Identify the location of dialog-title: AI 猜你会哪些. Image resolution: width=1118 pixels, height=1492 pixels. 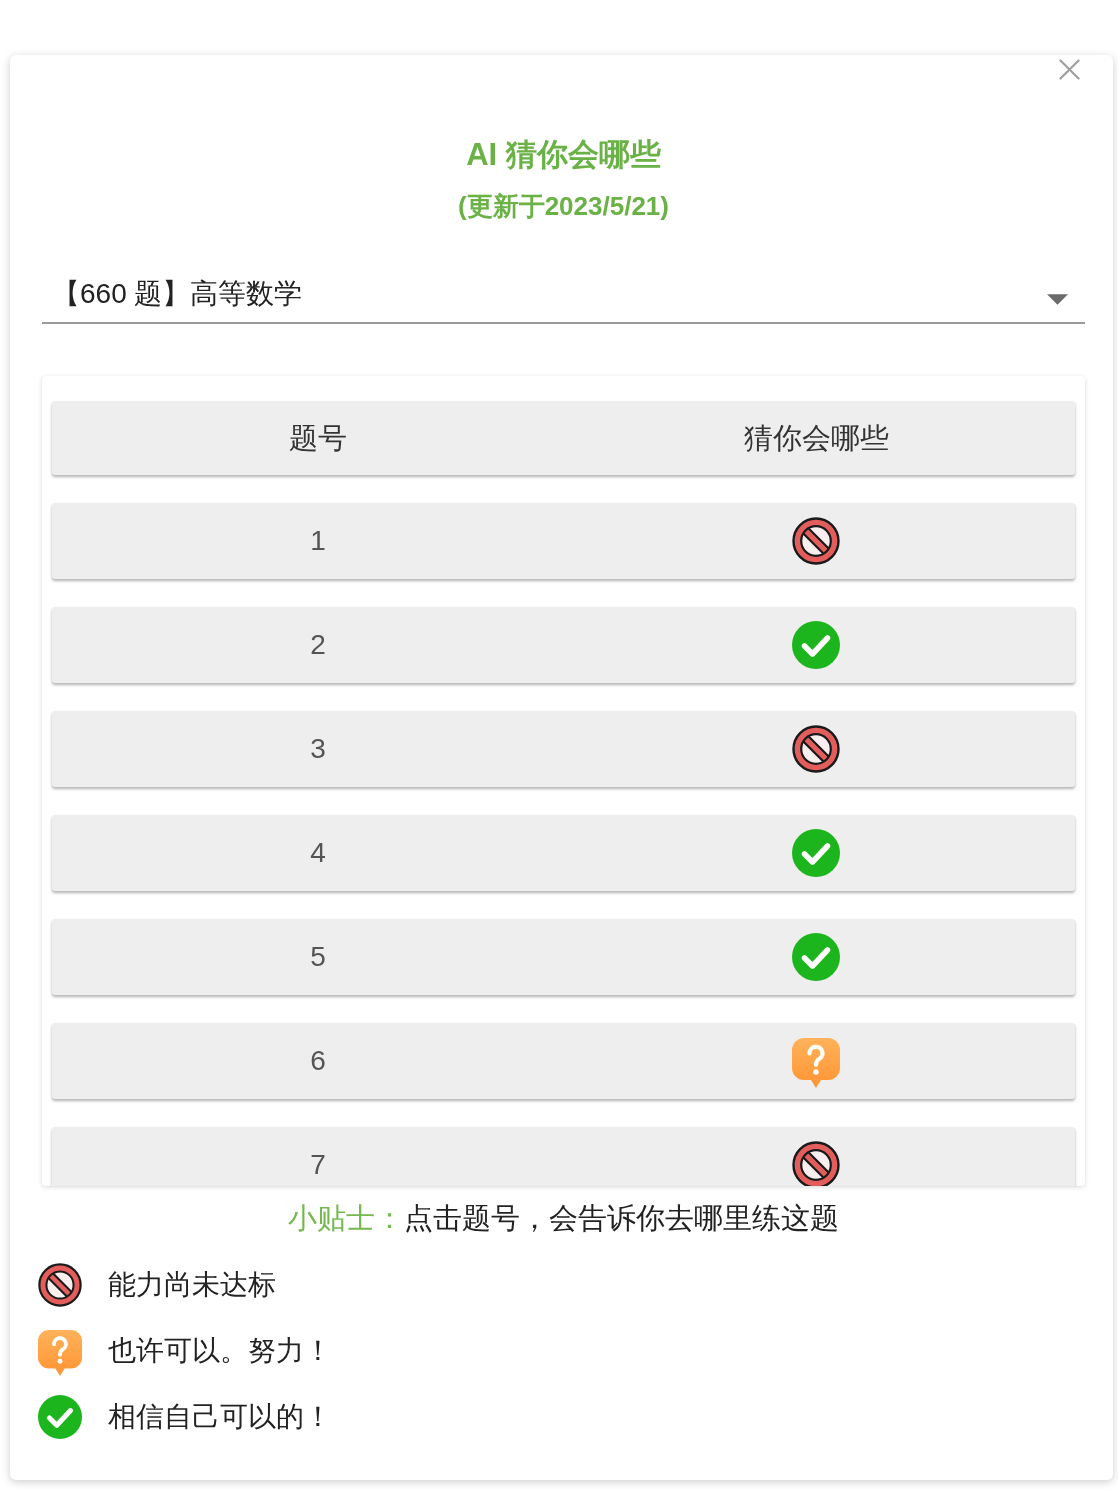
(563, 155).